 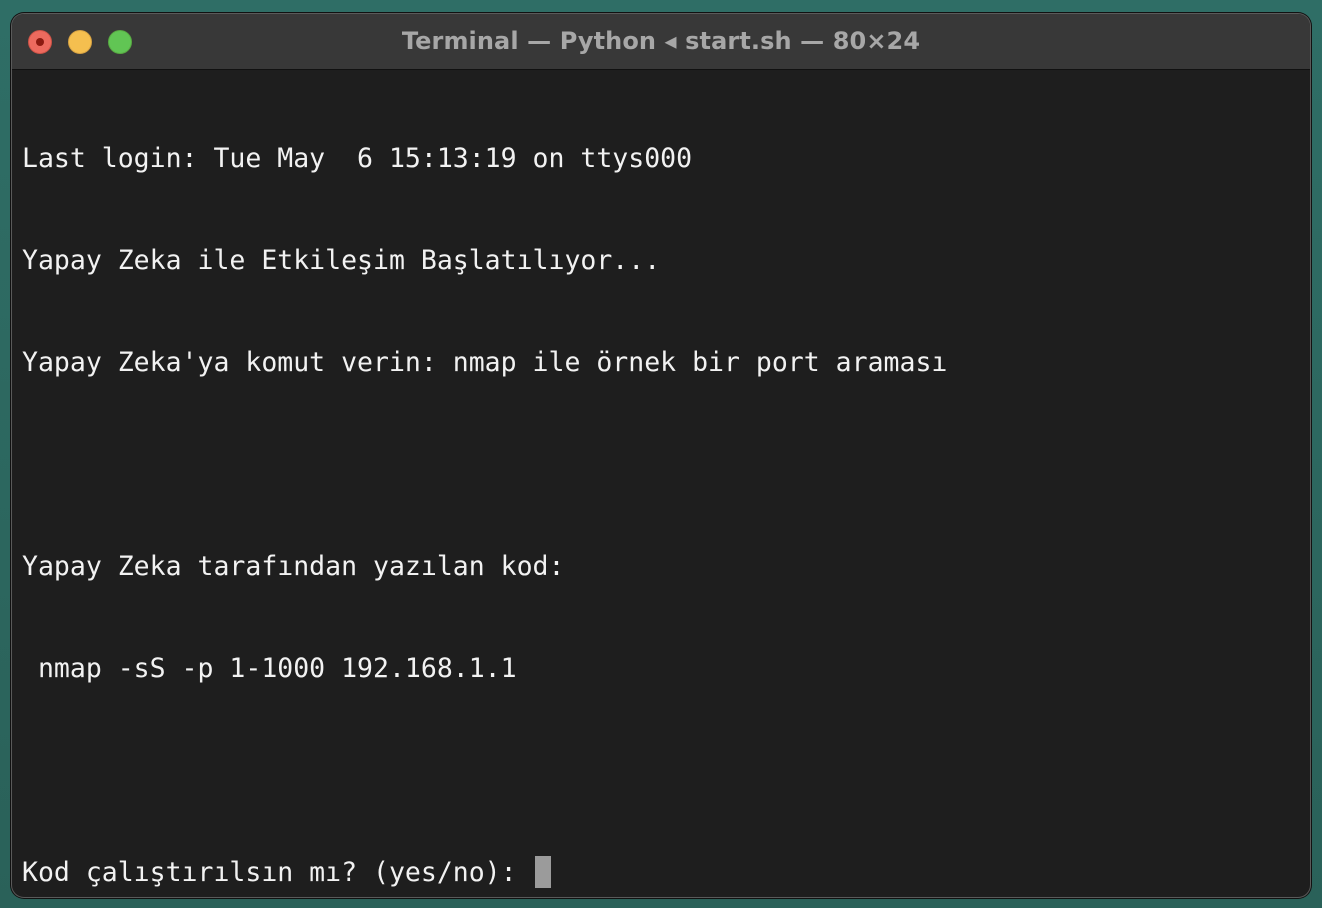 What do you see at coordinates (293, 566) in the screenshot?
I see `terminal-line-code-header: Yapay Zeka tarafından yazılan kod:` at bounding box center [293, 566].